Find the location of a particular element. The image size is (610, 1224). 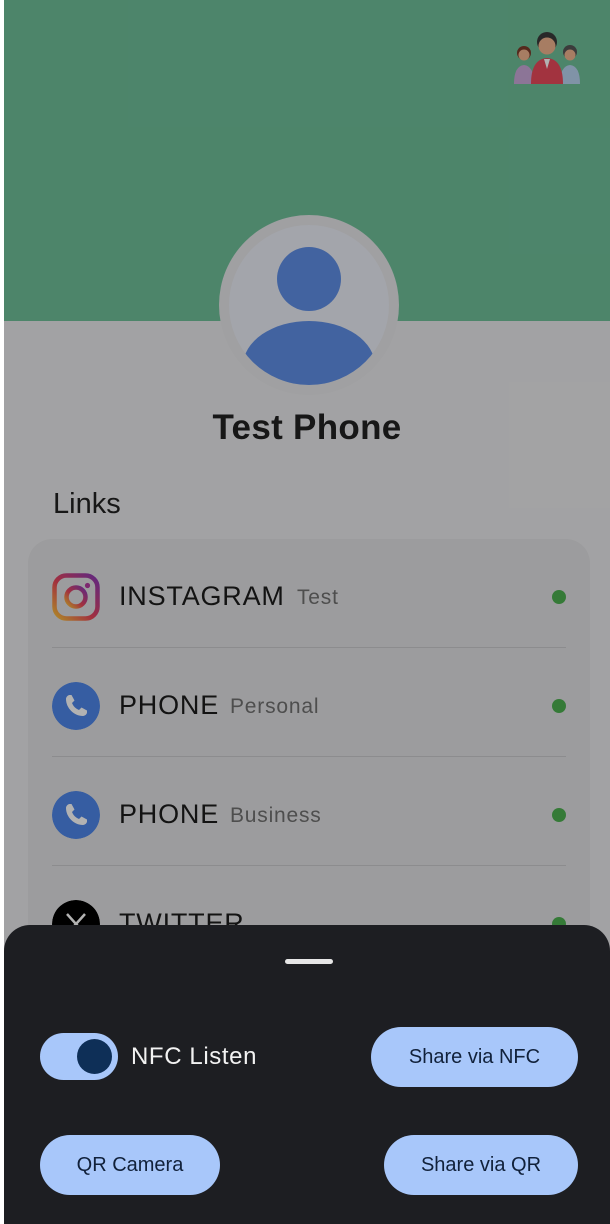

nfc-listen-toggle is located at coordinates (79, 1056).